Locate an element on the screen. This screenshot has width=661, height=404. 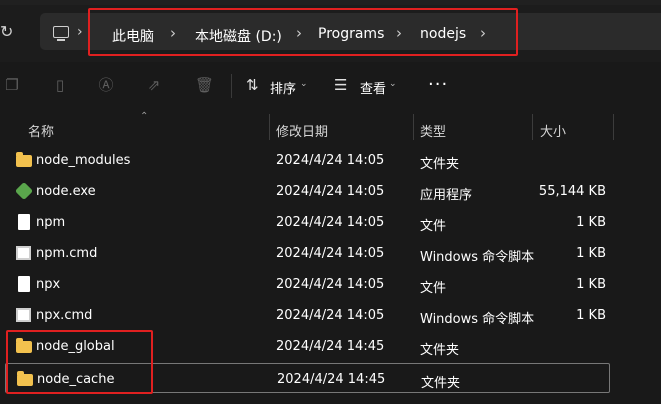
file-name: npx.cmd is located at coordinates (64, 315).